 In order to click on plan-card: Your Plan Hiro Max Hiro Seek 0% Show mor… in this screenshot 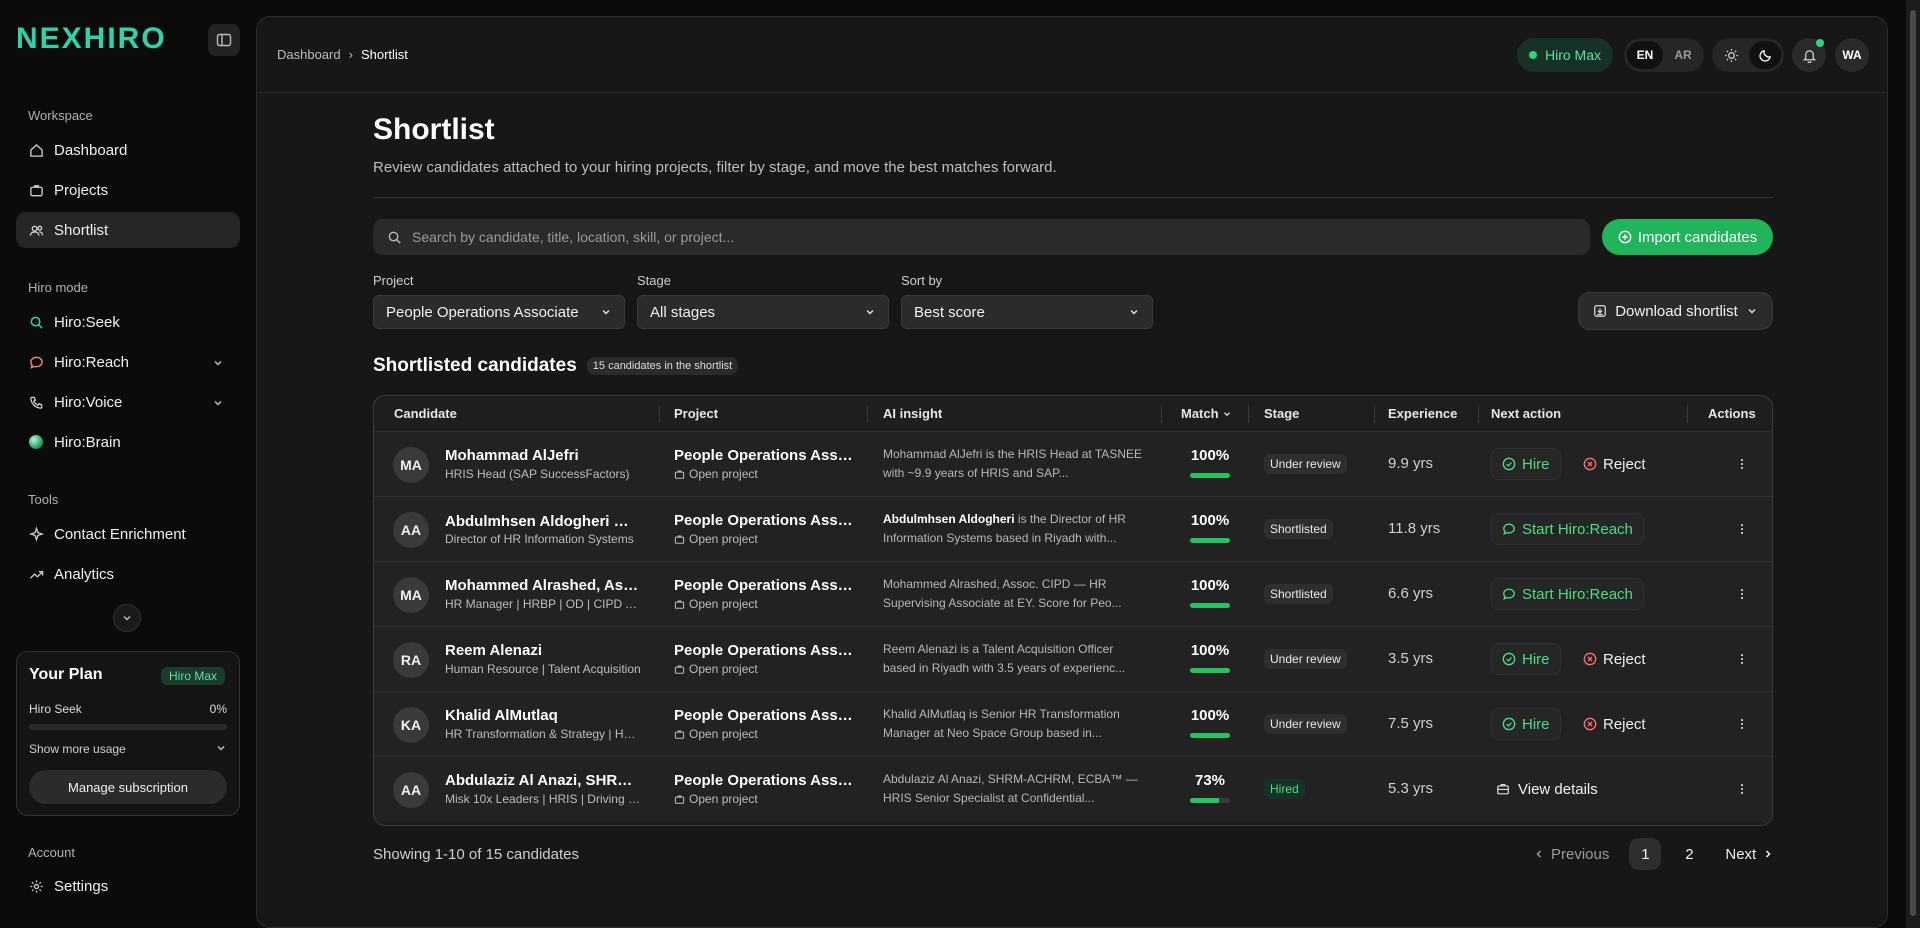, I will do `click(128, 733)`.